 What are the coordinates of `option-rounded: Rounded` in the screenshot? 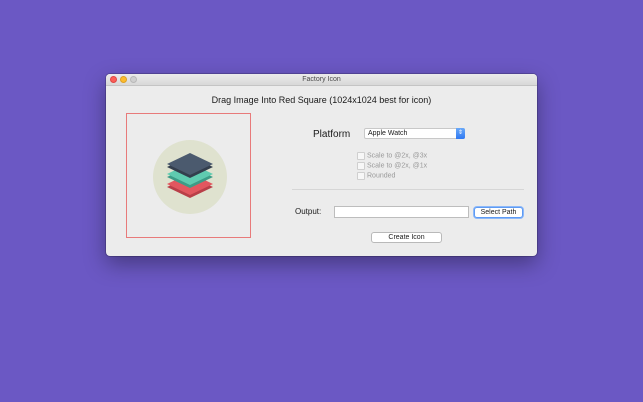 It's located at (376, 176).